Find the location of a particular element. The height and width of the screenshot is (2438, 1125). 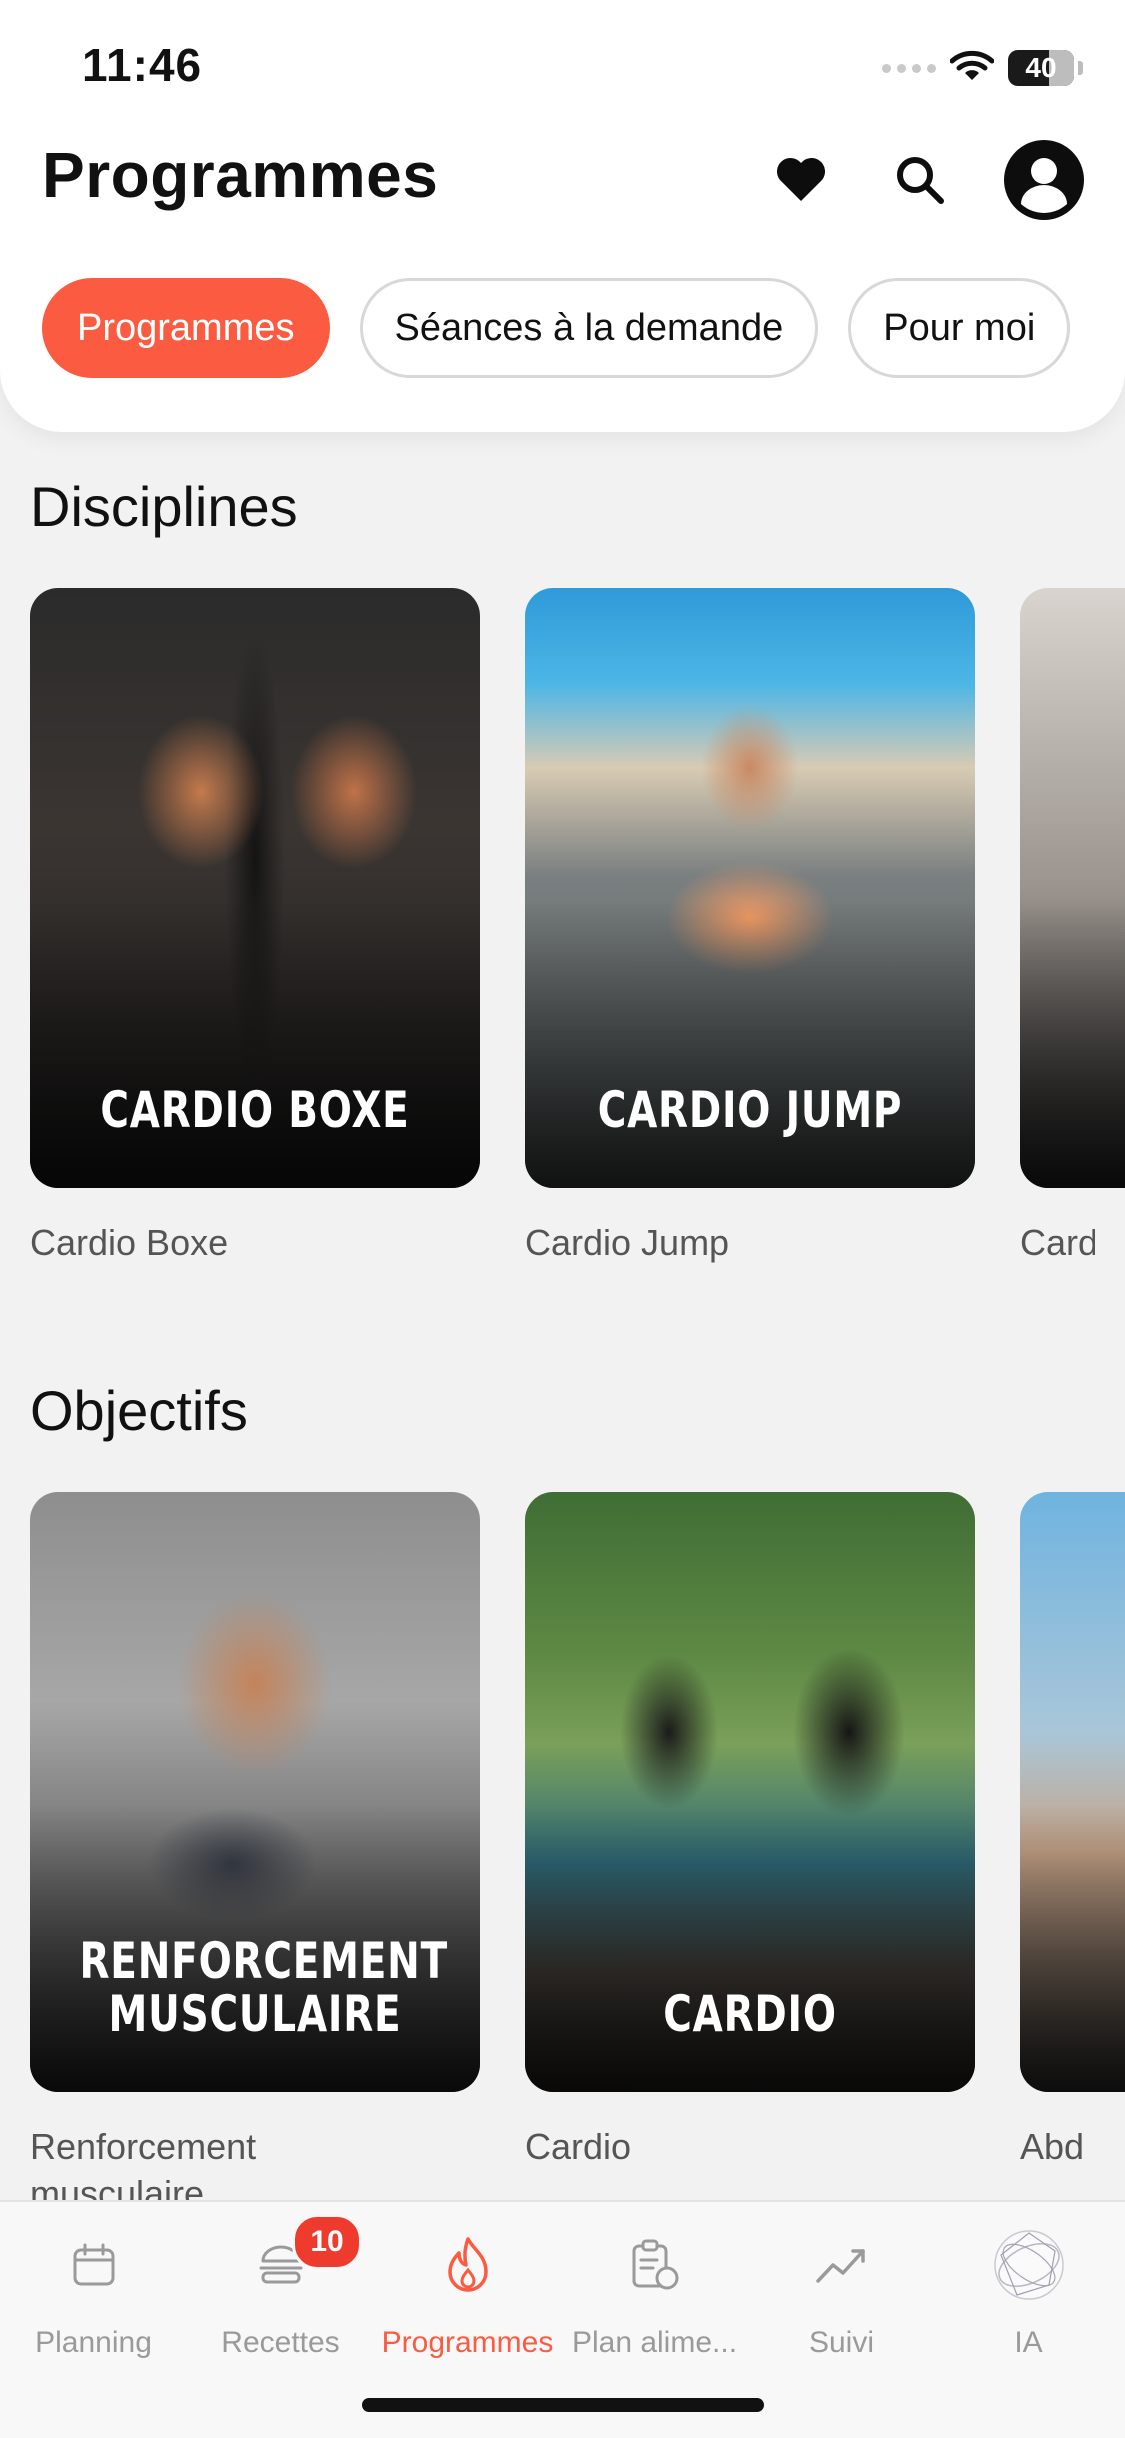

card-peek-objectif is located at coordinates (1072, 1792).